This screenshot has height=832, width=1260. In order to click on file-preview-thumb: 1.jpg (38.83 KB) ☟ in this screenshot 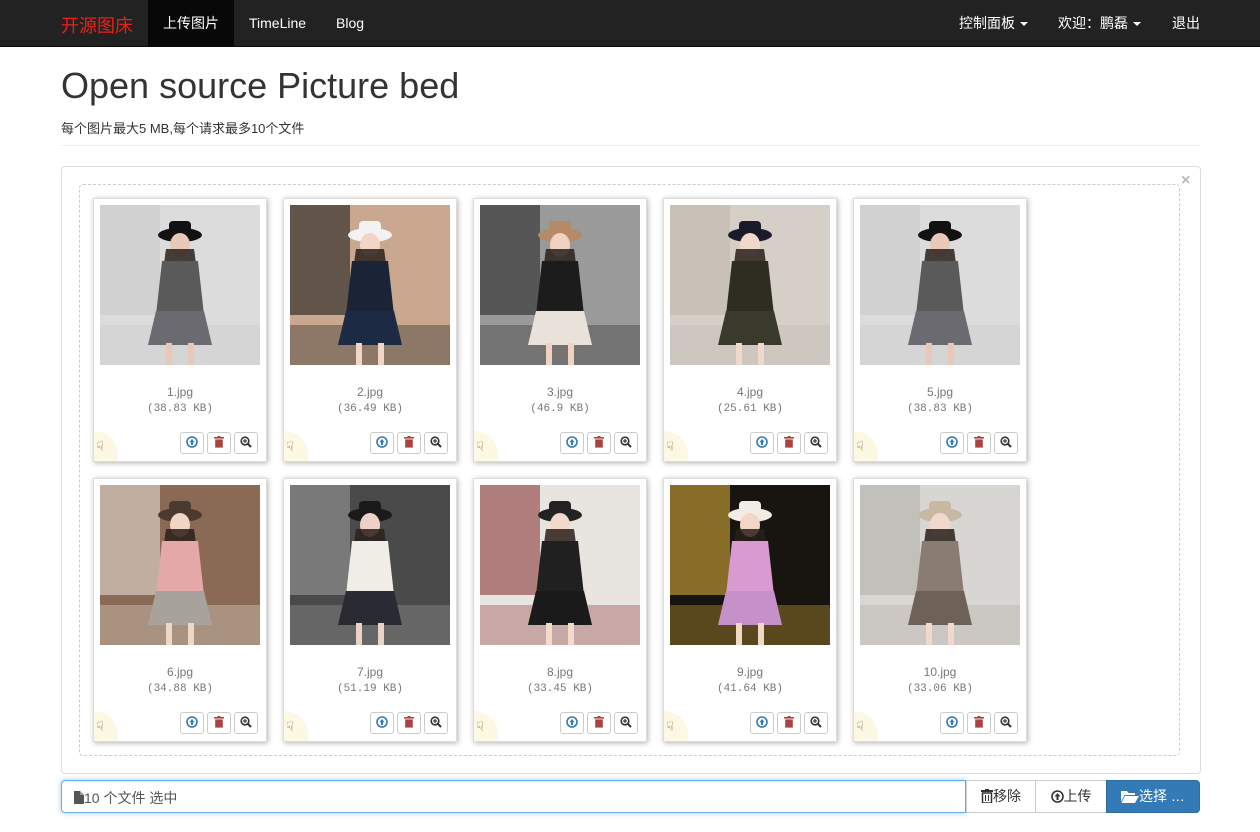, I will do `click(180, 330)`.